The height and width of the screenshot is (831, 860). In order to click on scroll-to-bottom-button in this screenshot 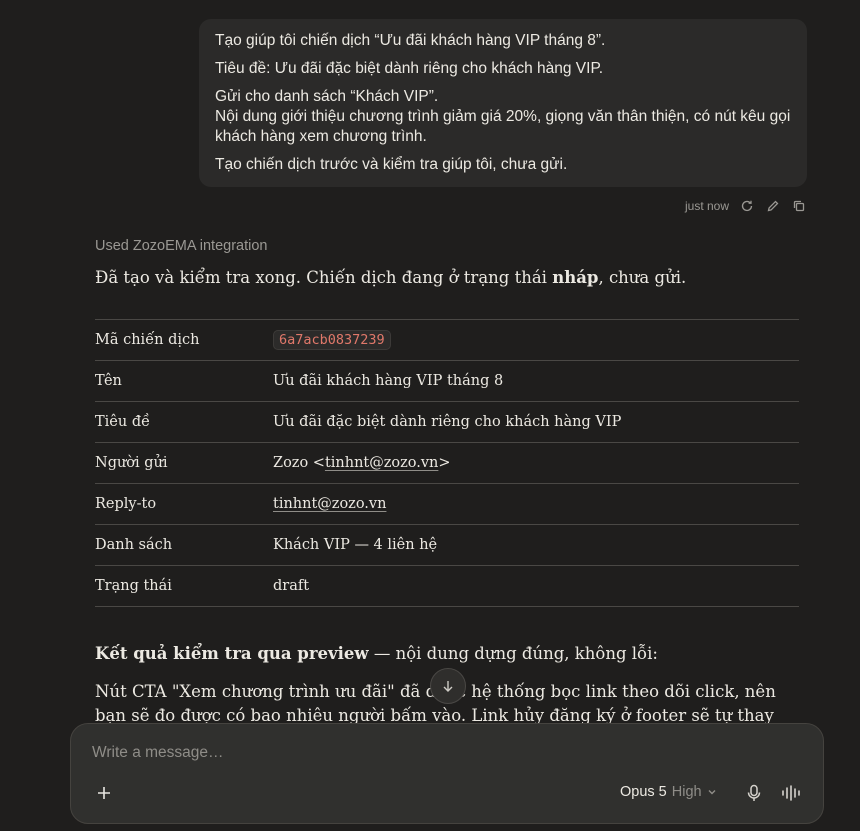, I will do `click(448, 686)`.